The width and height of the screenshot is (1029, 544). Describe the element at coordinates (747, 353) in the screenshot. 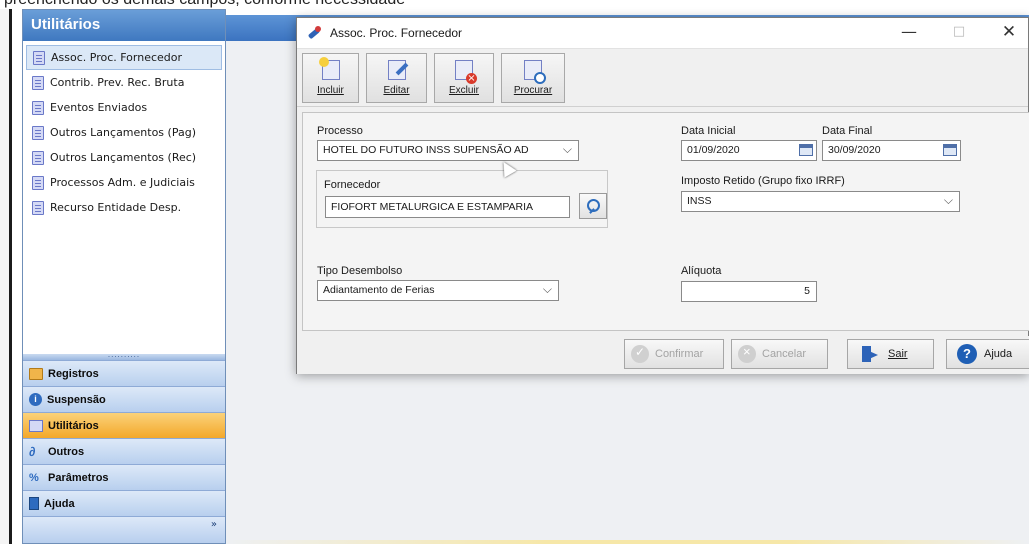

I see `cancel-icon` at that location.